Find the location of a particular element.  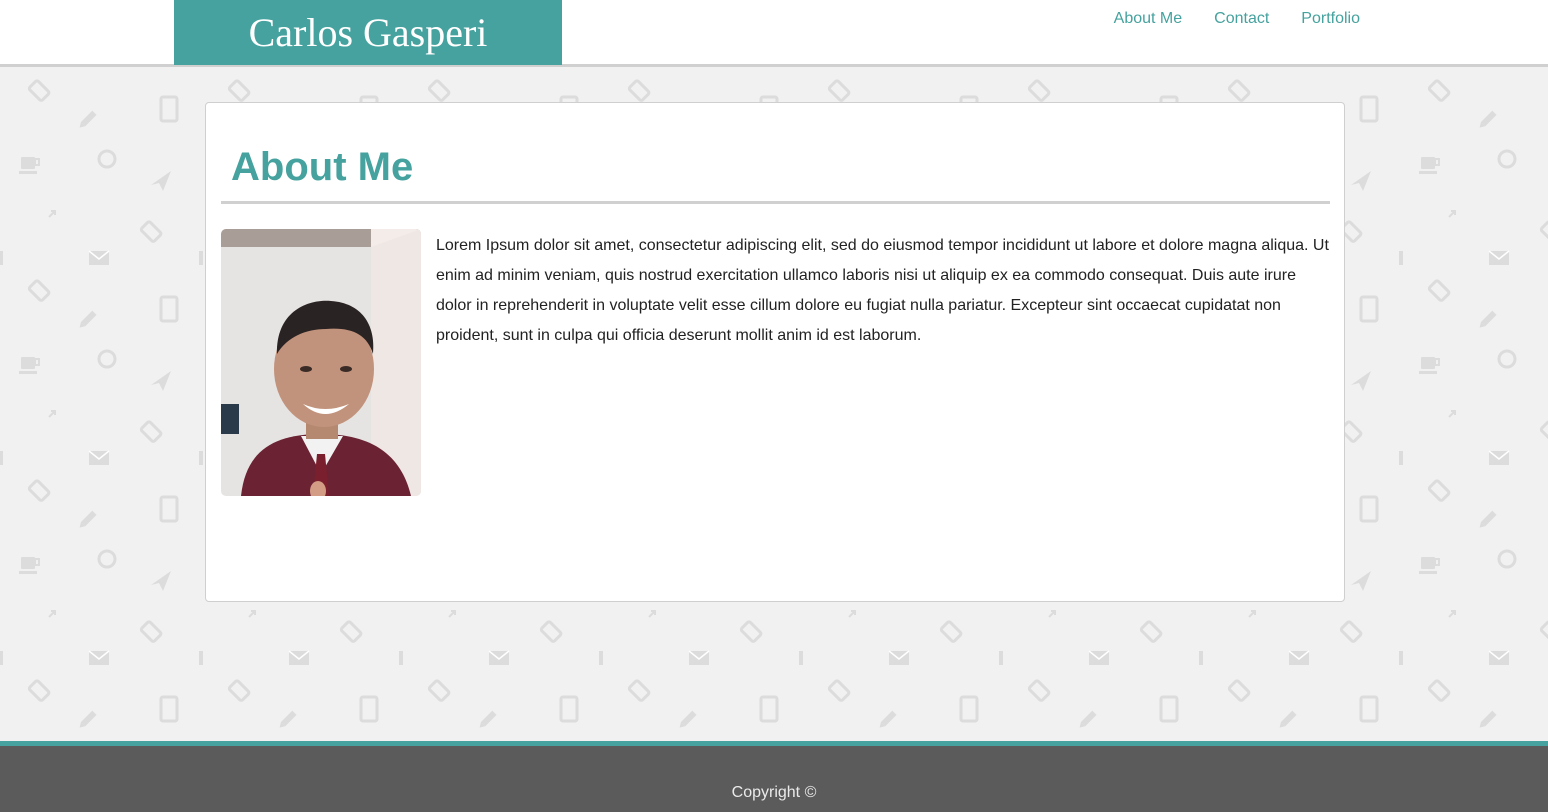

brand-logo: Carlos Gasperi is located at coordinates (368, 32).